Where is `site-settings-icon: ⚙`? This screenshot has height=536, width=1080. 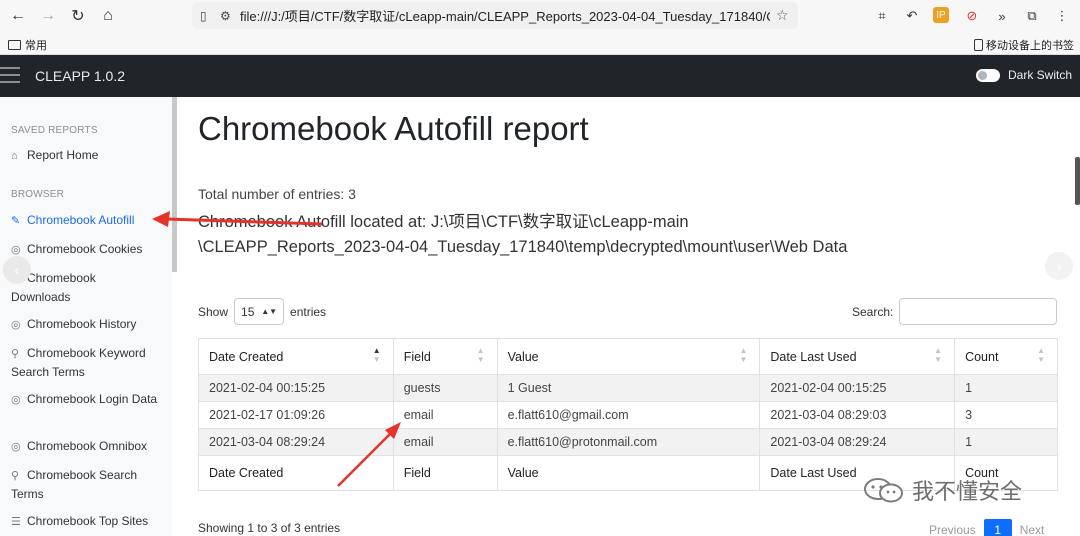
site-settings-icon: ⚙ is located at coordinates (227, 16).